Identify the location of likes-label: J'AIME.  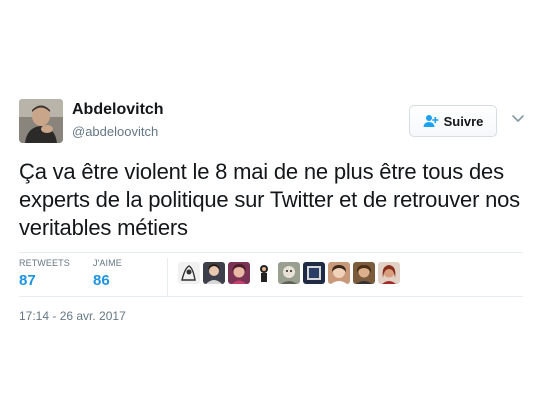
(107, 263).